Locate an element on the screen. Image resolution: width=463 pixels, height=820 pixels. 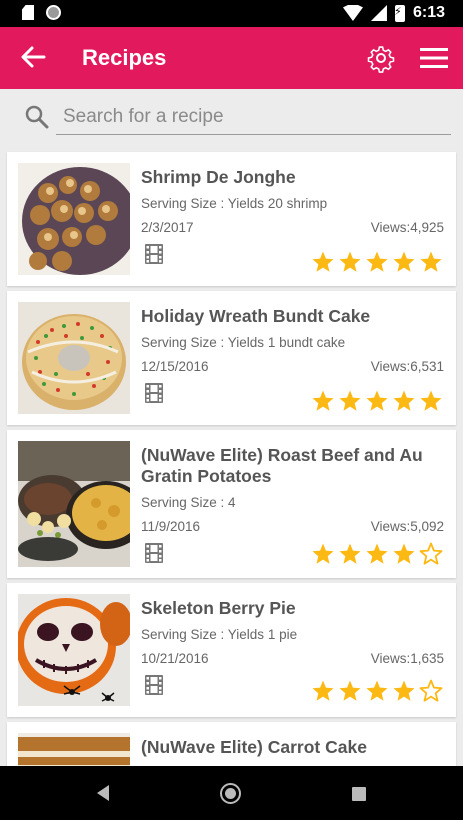
notification-dot-icon is located at coordinates (53, 12).